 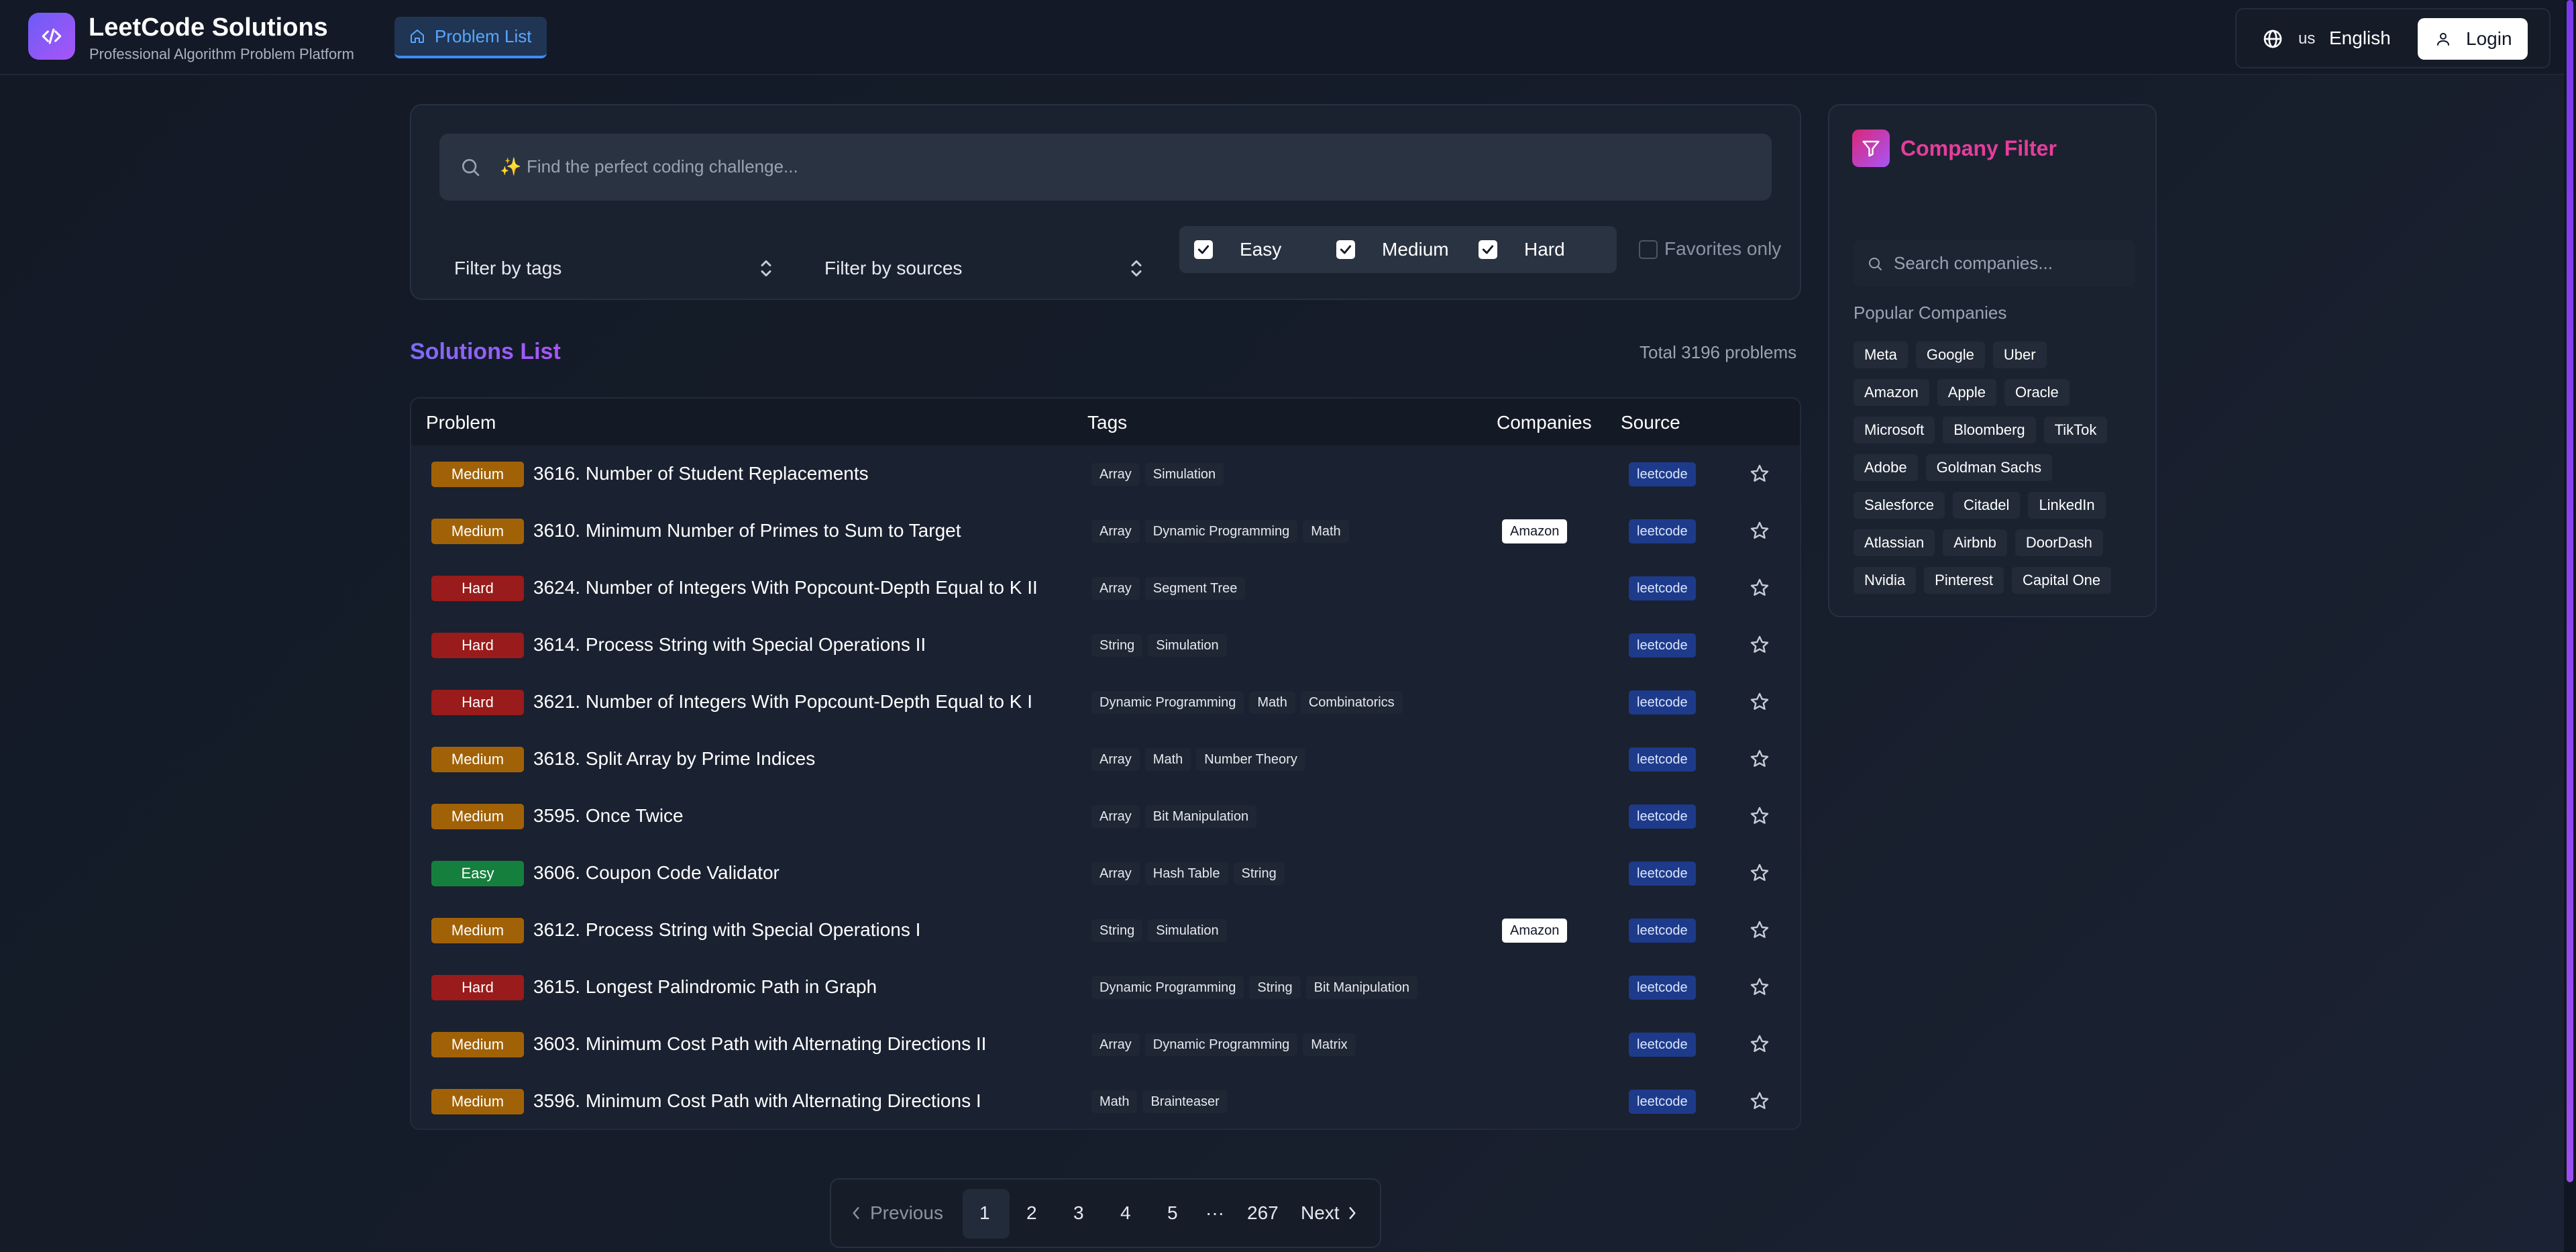 What do you see at coordinates (2037, 392) in the screenshot?
I see `company-chip: Oracle` at bounding box center [2037, 392].